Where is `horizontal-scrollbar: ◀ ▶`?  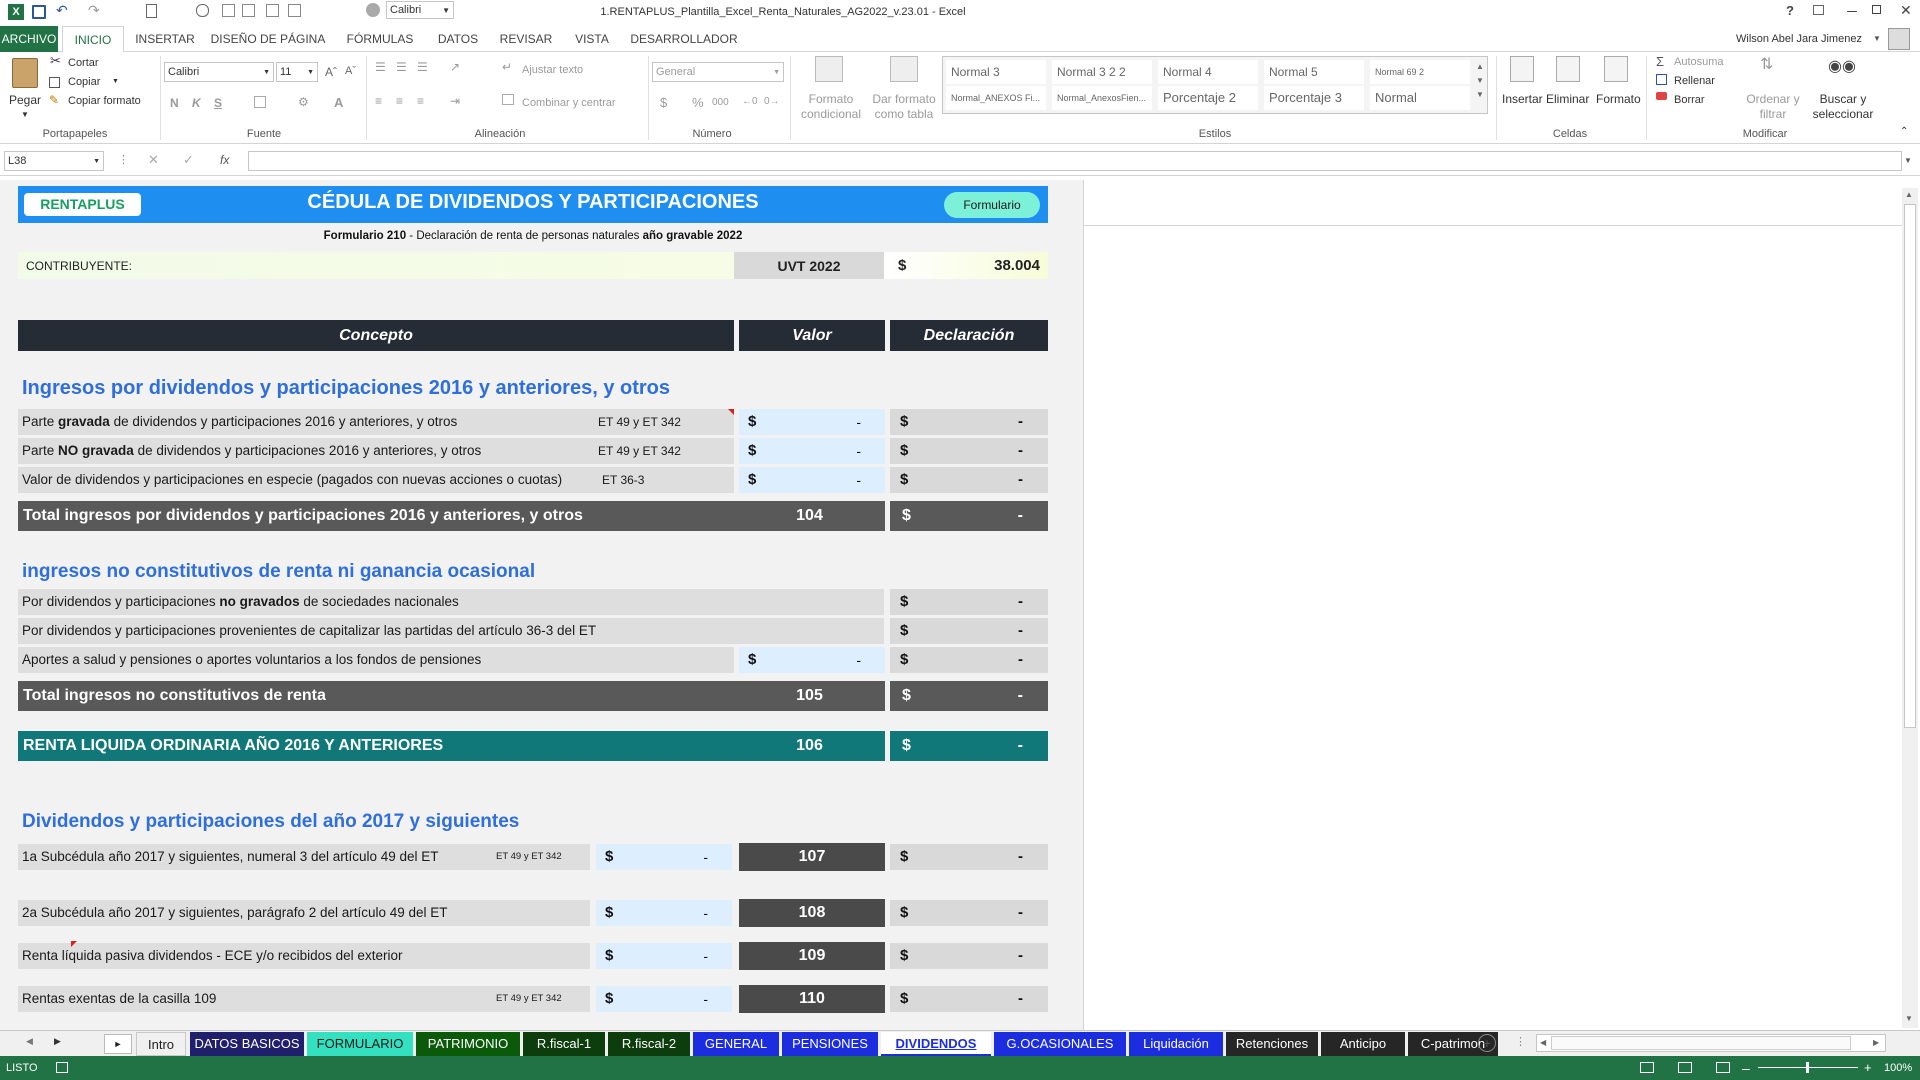 horizontal-scrollbar: ◀ ▶ is located at coordinates (1711, 1043).